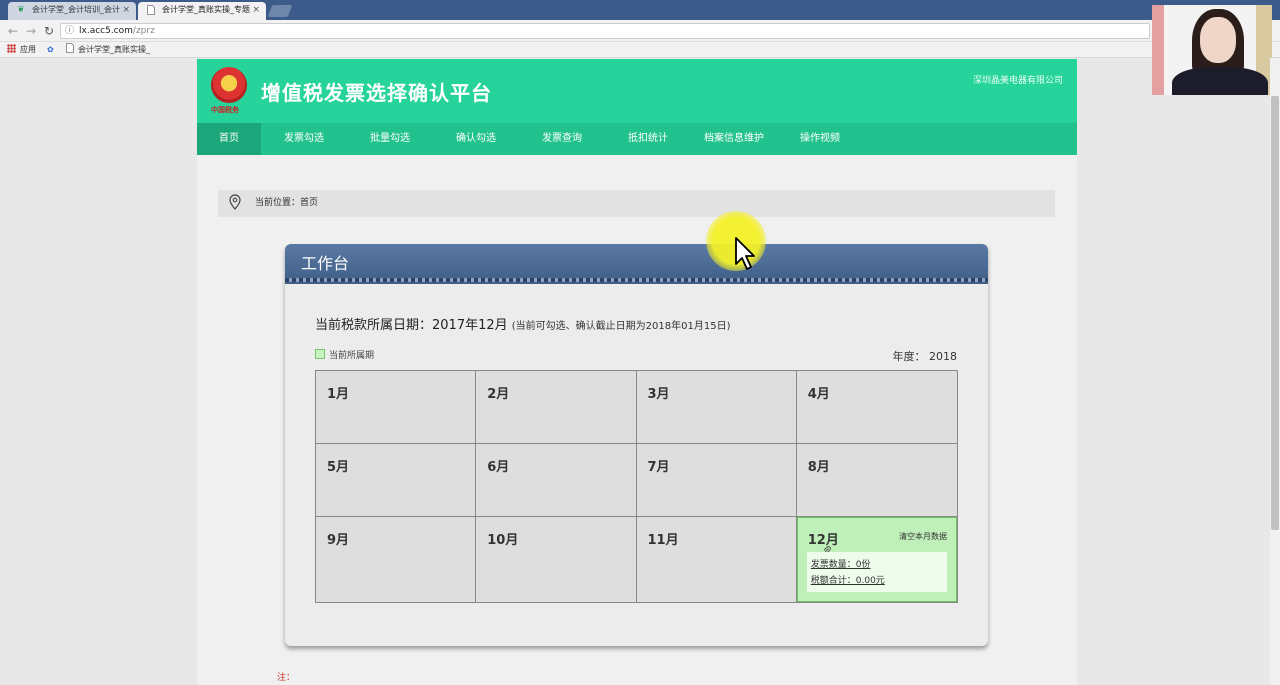 The height and width of the screenshot is (685, 1280). I want to click on url-input: ⓘ lx.acc5.com/zprz, so click(605, 31).